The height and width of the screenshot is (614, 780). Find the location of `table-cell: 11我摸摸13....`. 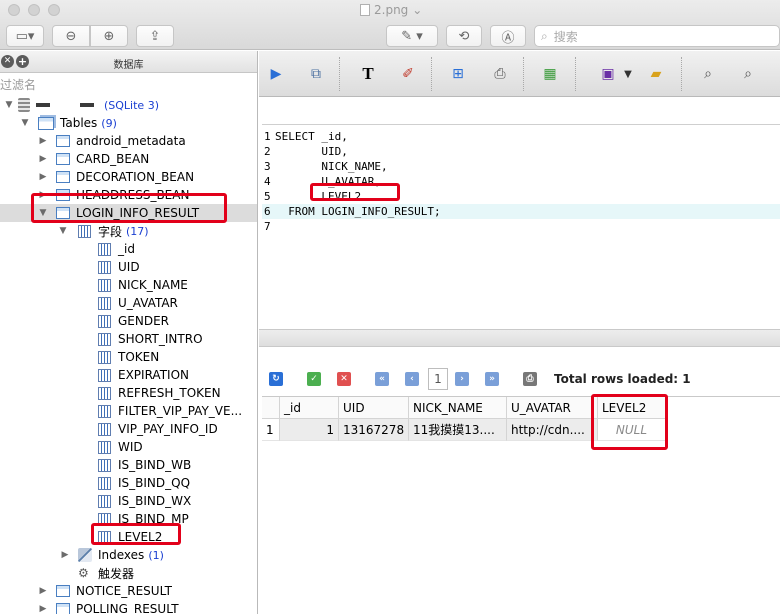

table-cell: 11我摸摸13.... is located at coordinates (458, 430).